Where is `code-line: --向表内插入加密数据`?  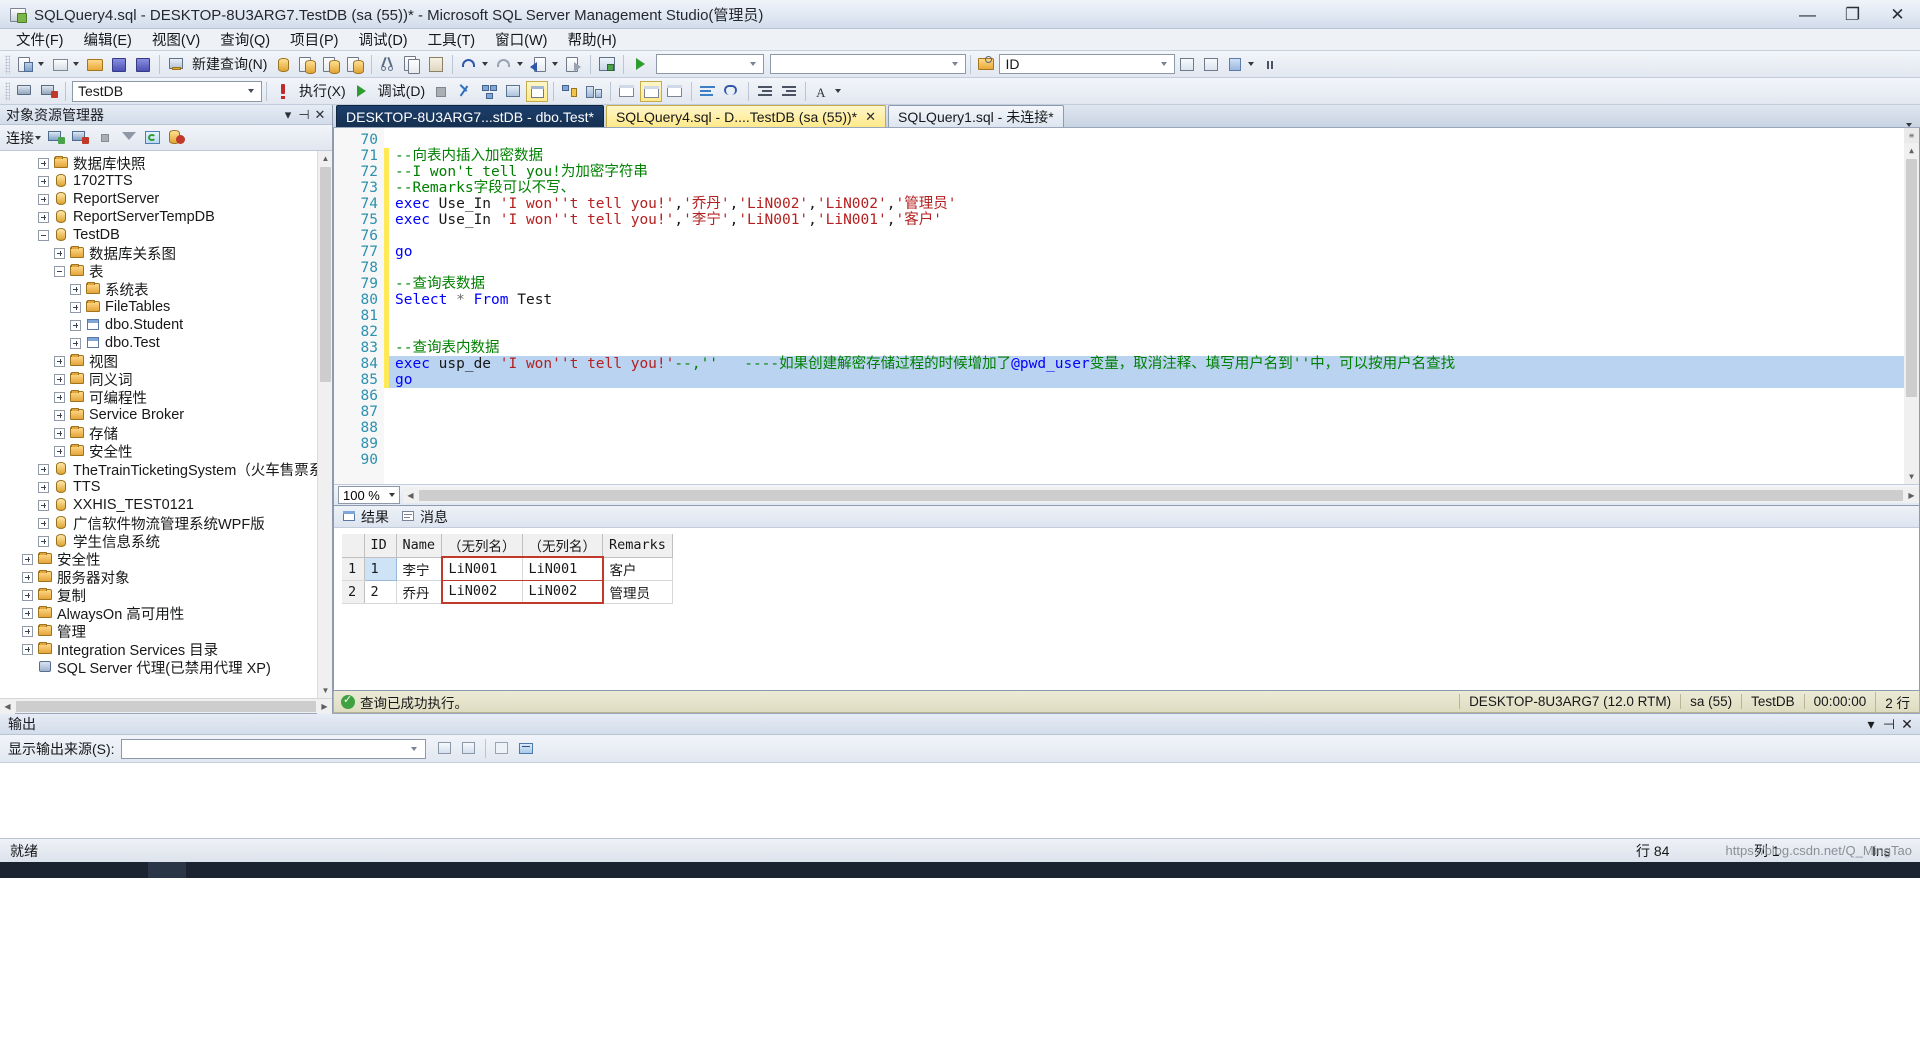
code-line: --向表内插入加密数据 is located at coordinates (1154, 156).